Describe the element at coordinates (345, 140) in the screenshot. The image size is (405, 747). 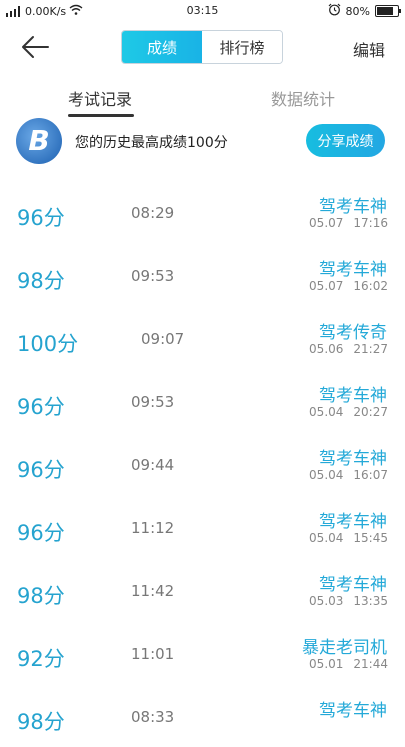
I see `share-score-button: 分享成绩` at that location.